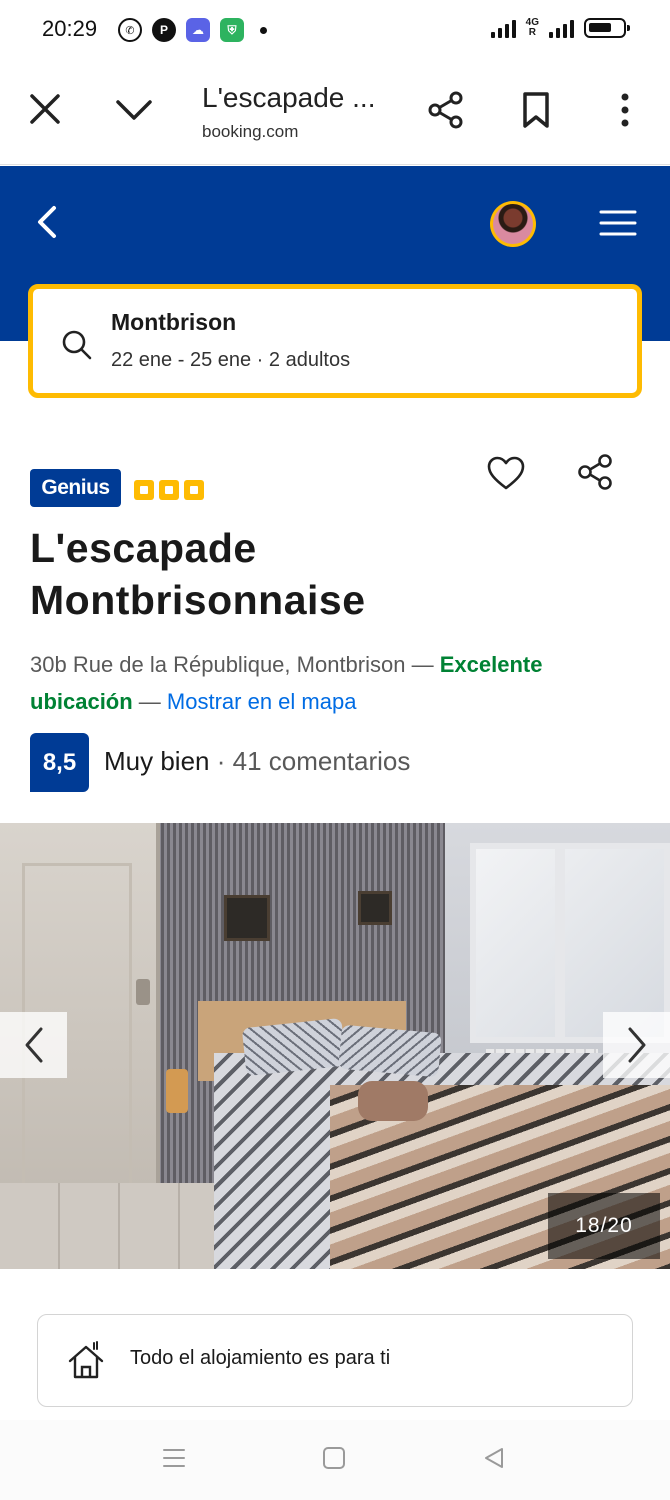  I want to click on review-score-word: Muy bien, so click(157, 761).